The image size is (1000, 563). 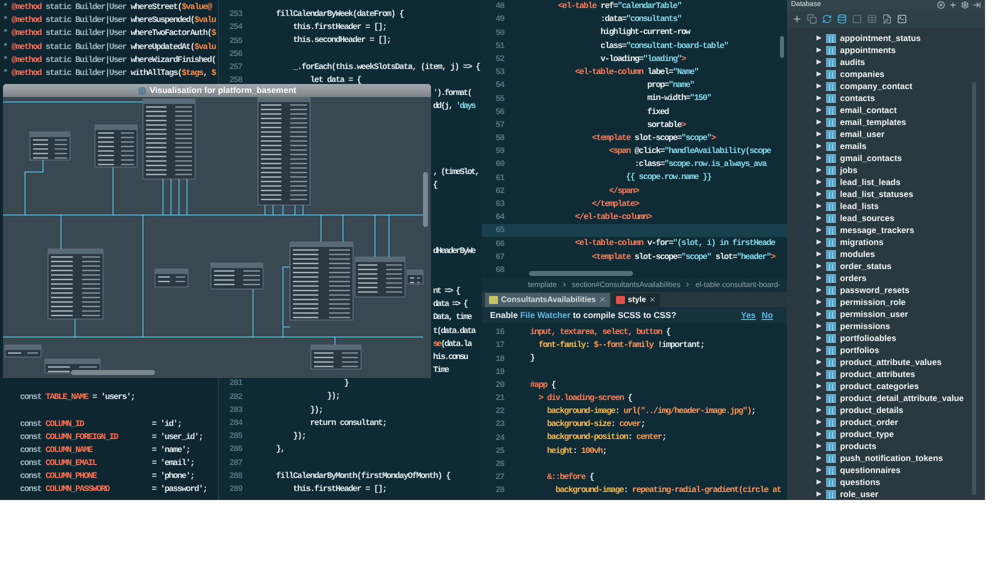 What do you see at coordinates (886, 242) in the screenshot?
I see `tree-item: migrations` at bounding box center [886, 242].